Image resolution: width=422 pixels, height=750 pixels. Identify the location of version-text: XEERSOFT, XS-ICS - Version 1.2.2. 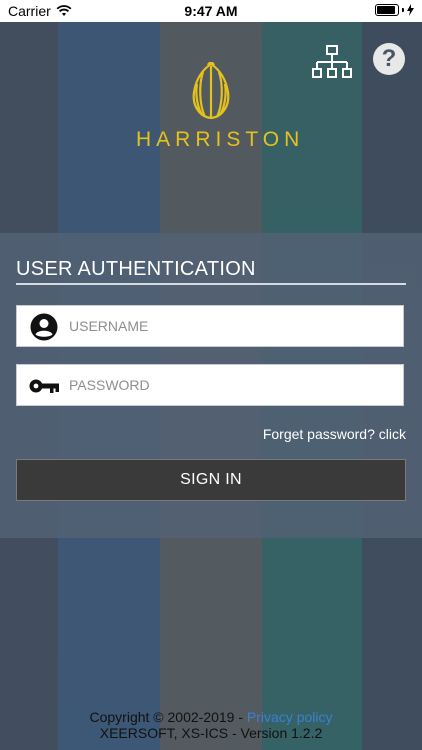
(211, 733).